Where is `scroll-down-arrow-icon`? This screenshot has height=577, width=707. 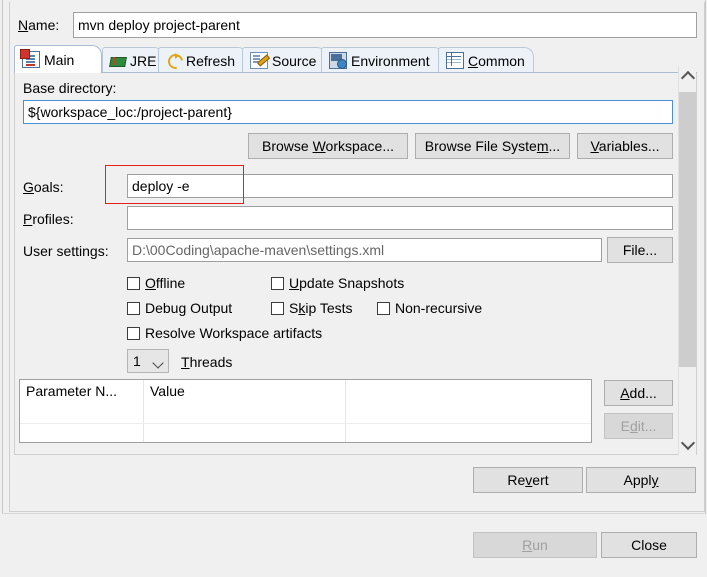 scroll-down-arrow-icon is located at coordinates (687, 444).